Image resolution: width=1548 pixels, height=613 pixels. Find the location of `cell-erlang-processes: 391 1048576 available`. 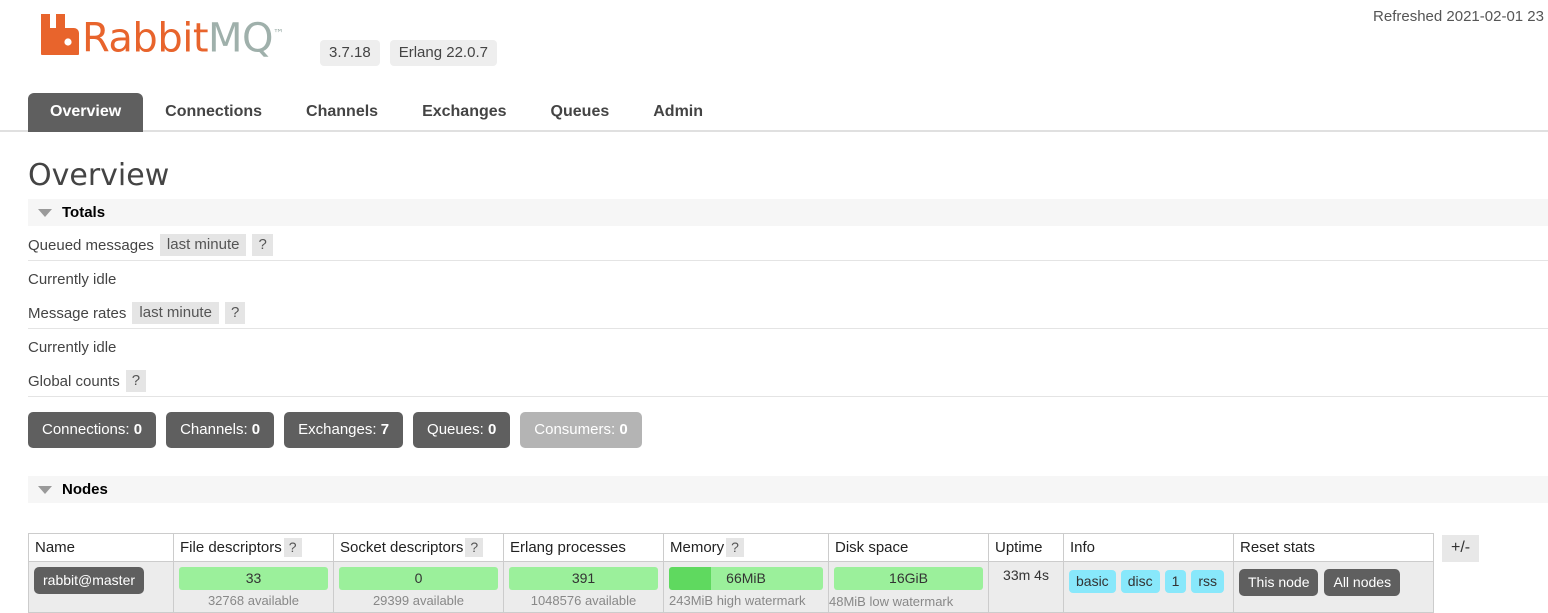

cell-erlang-processes: 391 1048576 available is located at coordinates (583, 587).